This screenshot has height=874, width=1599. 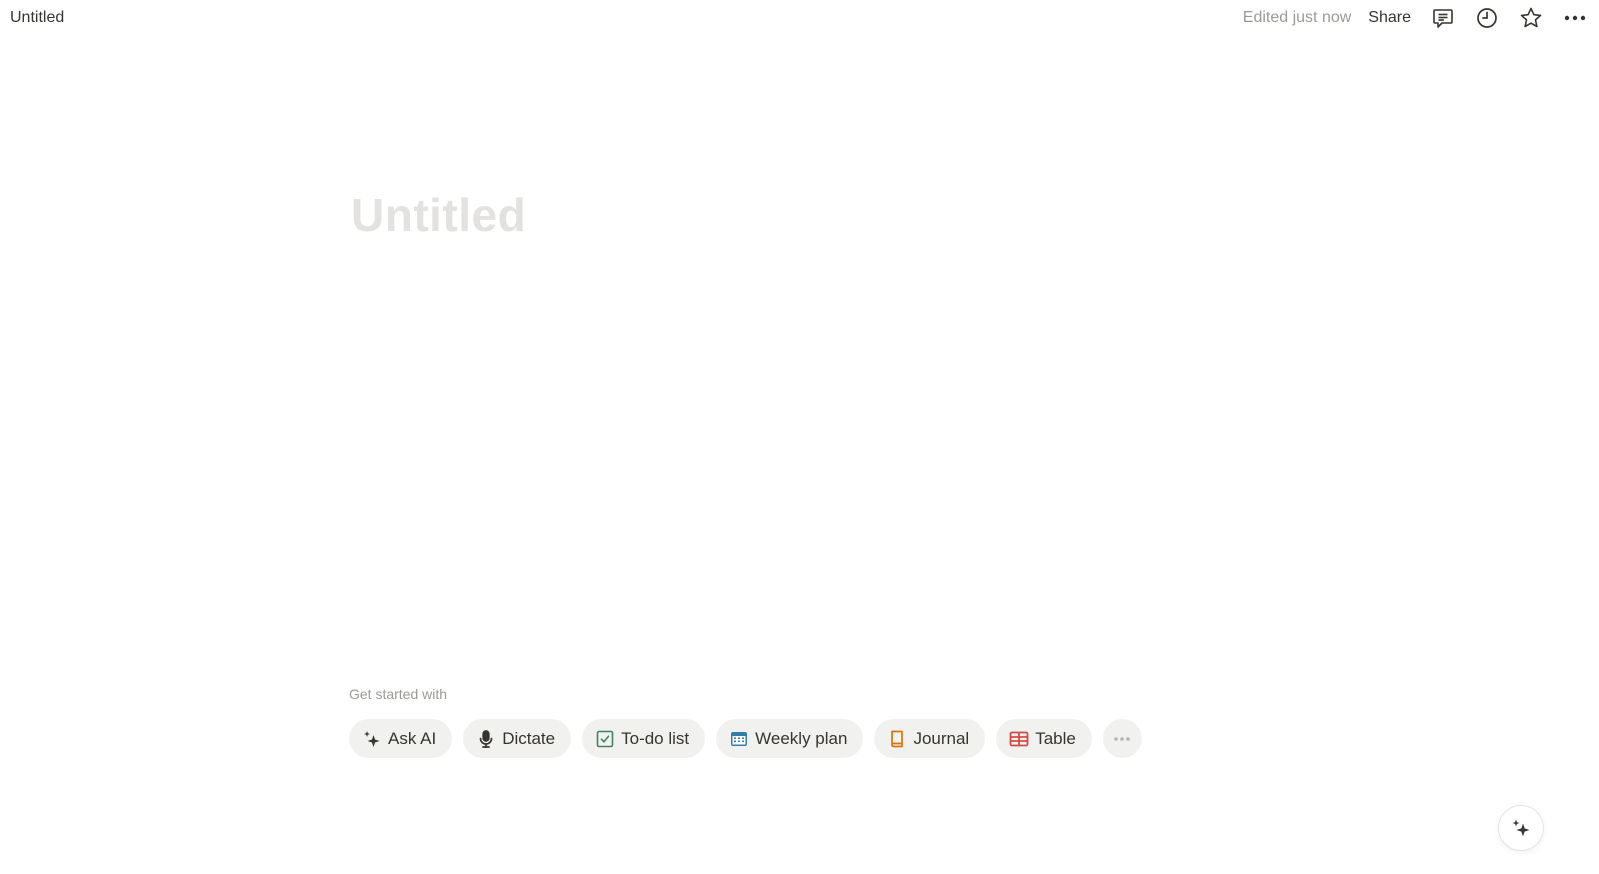 What do you see at coordinates (605, 739) in the screenshot?
I see `checkbox-icon` at bounding box center [605, 739].